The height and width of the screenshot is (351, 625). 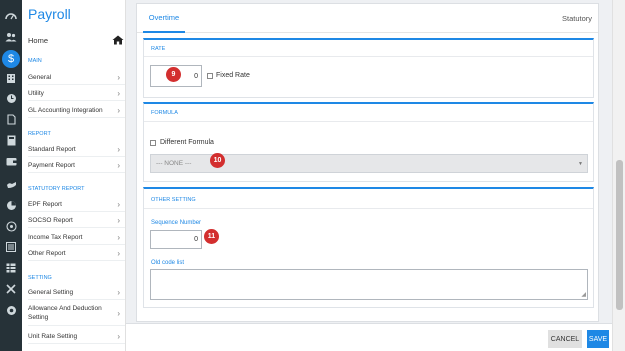 I want to click on document-icon, so click(x=11, y=119).